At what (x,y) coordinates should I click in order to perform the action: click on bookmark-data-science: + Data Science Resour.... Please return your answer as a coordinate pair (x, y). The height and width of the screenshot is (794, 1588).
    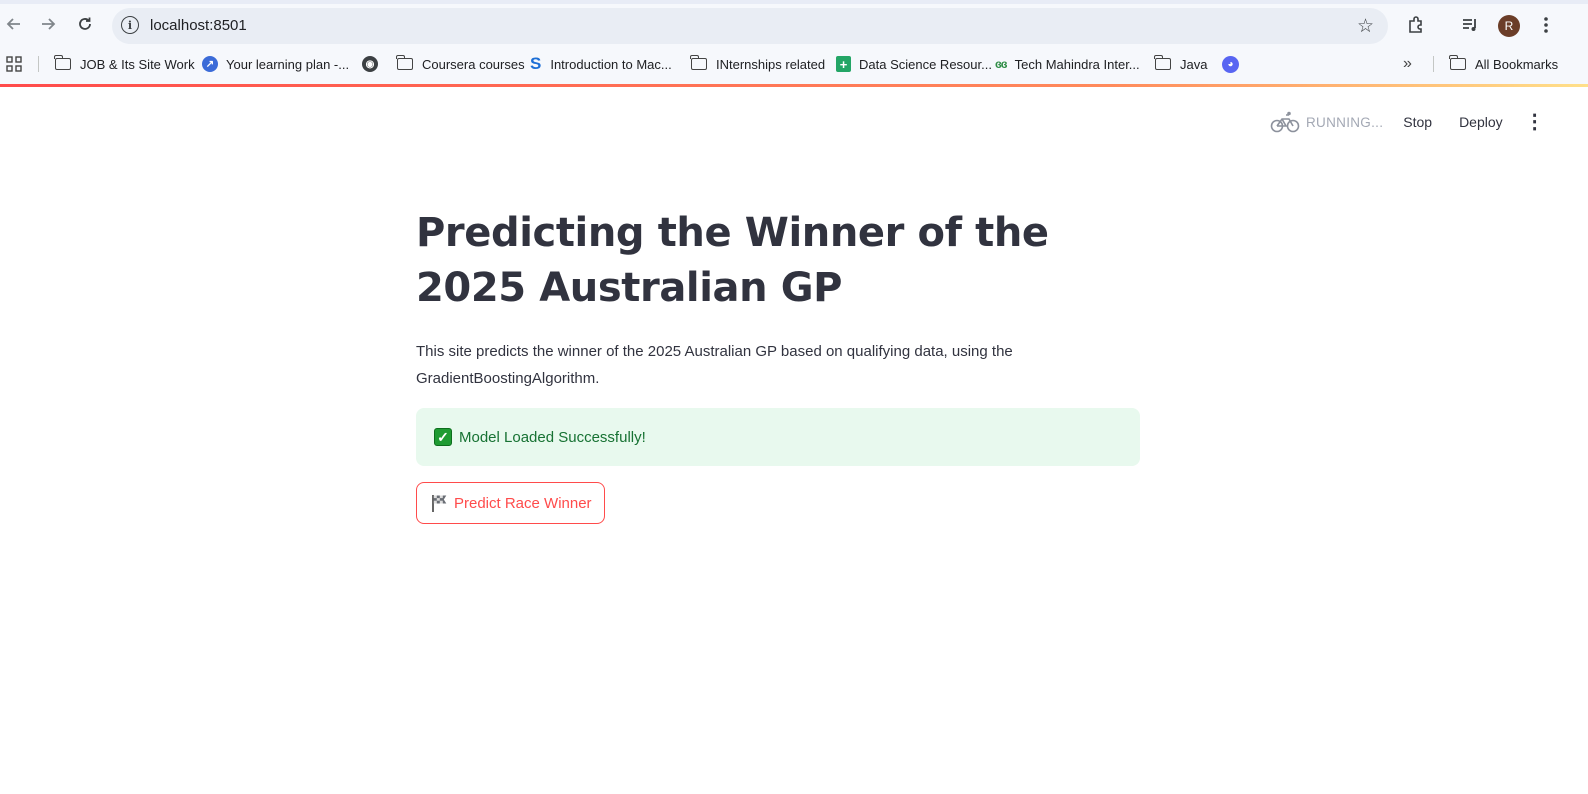
    Looking at the image, I should click on (914, 64).